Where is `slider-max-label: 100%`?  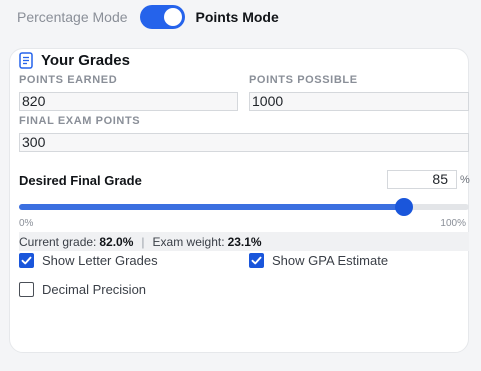
slider-max-label: 100% is located at coordinates (453, 223).